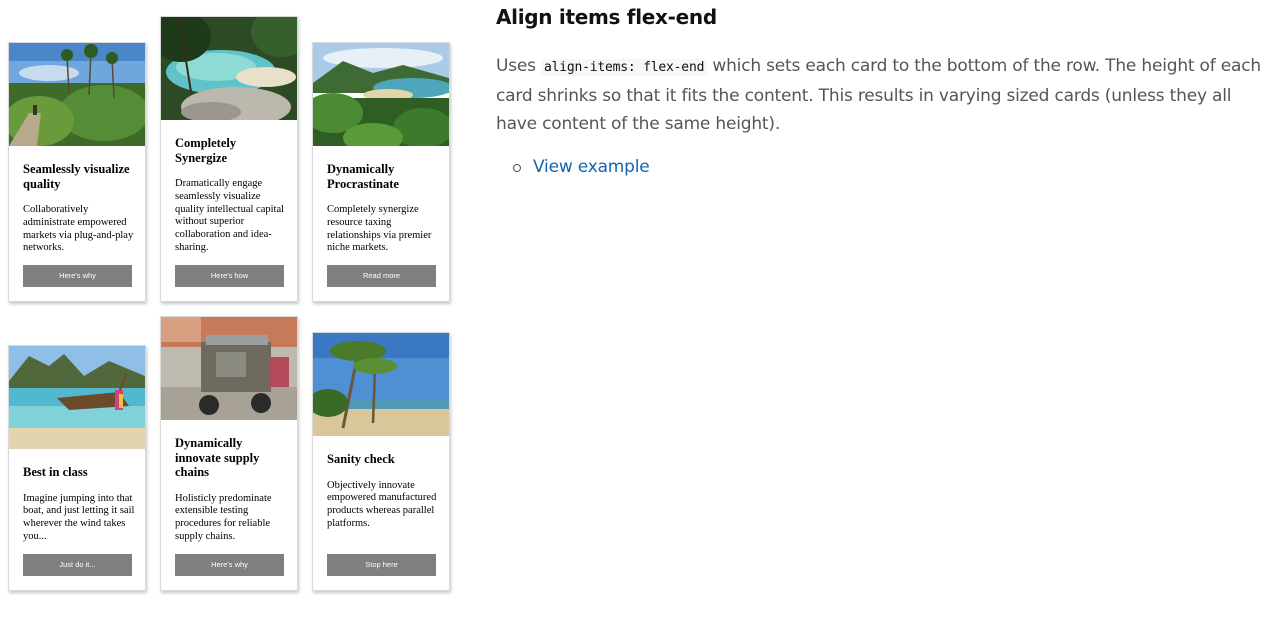  Describe the element at coordinates (77, 94) in the screenshot. I see `jungle-trail-photo` at that location.